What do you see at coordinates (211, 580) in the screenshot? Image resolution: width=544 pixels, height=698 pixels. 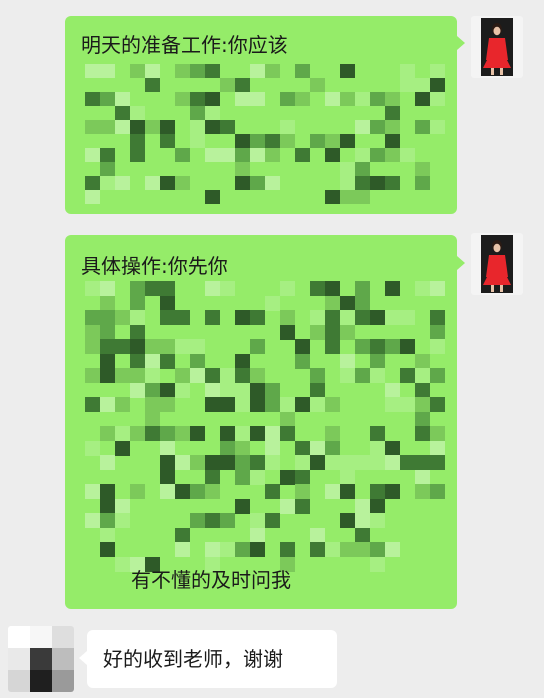 I see `message-text-after-redaction: 有不懂的及时问我` at bounding box center [211, 580].